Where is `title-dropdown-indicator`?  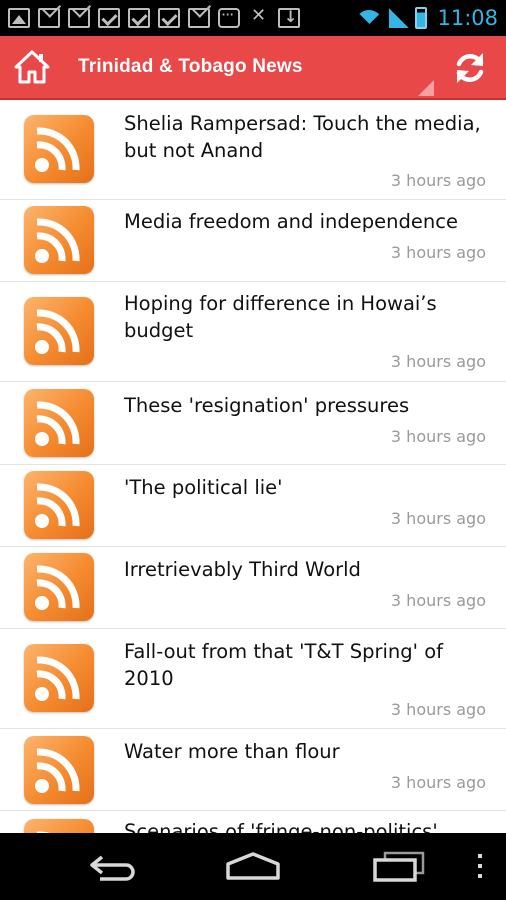
title-dropdown-indicator is located at coordinates (426, 88).